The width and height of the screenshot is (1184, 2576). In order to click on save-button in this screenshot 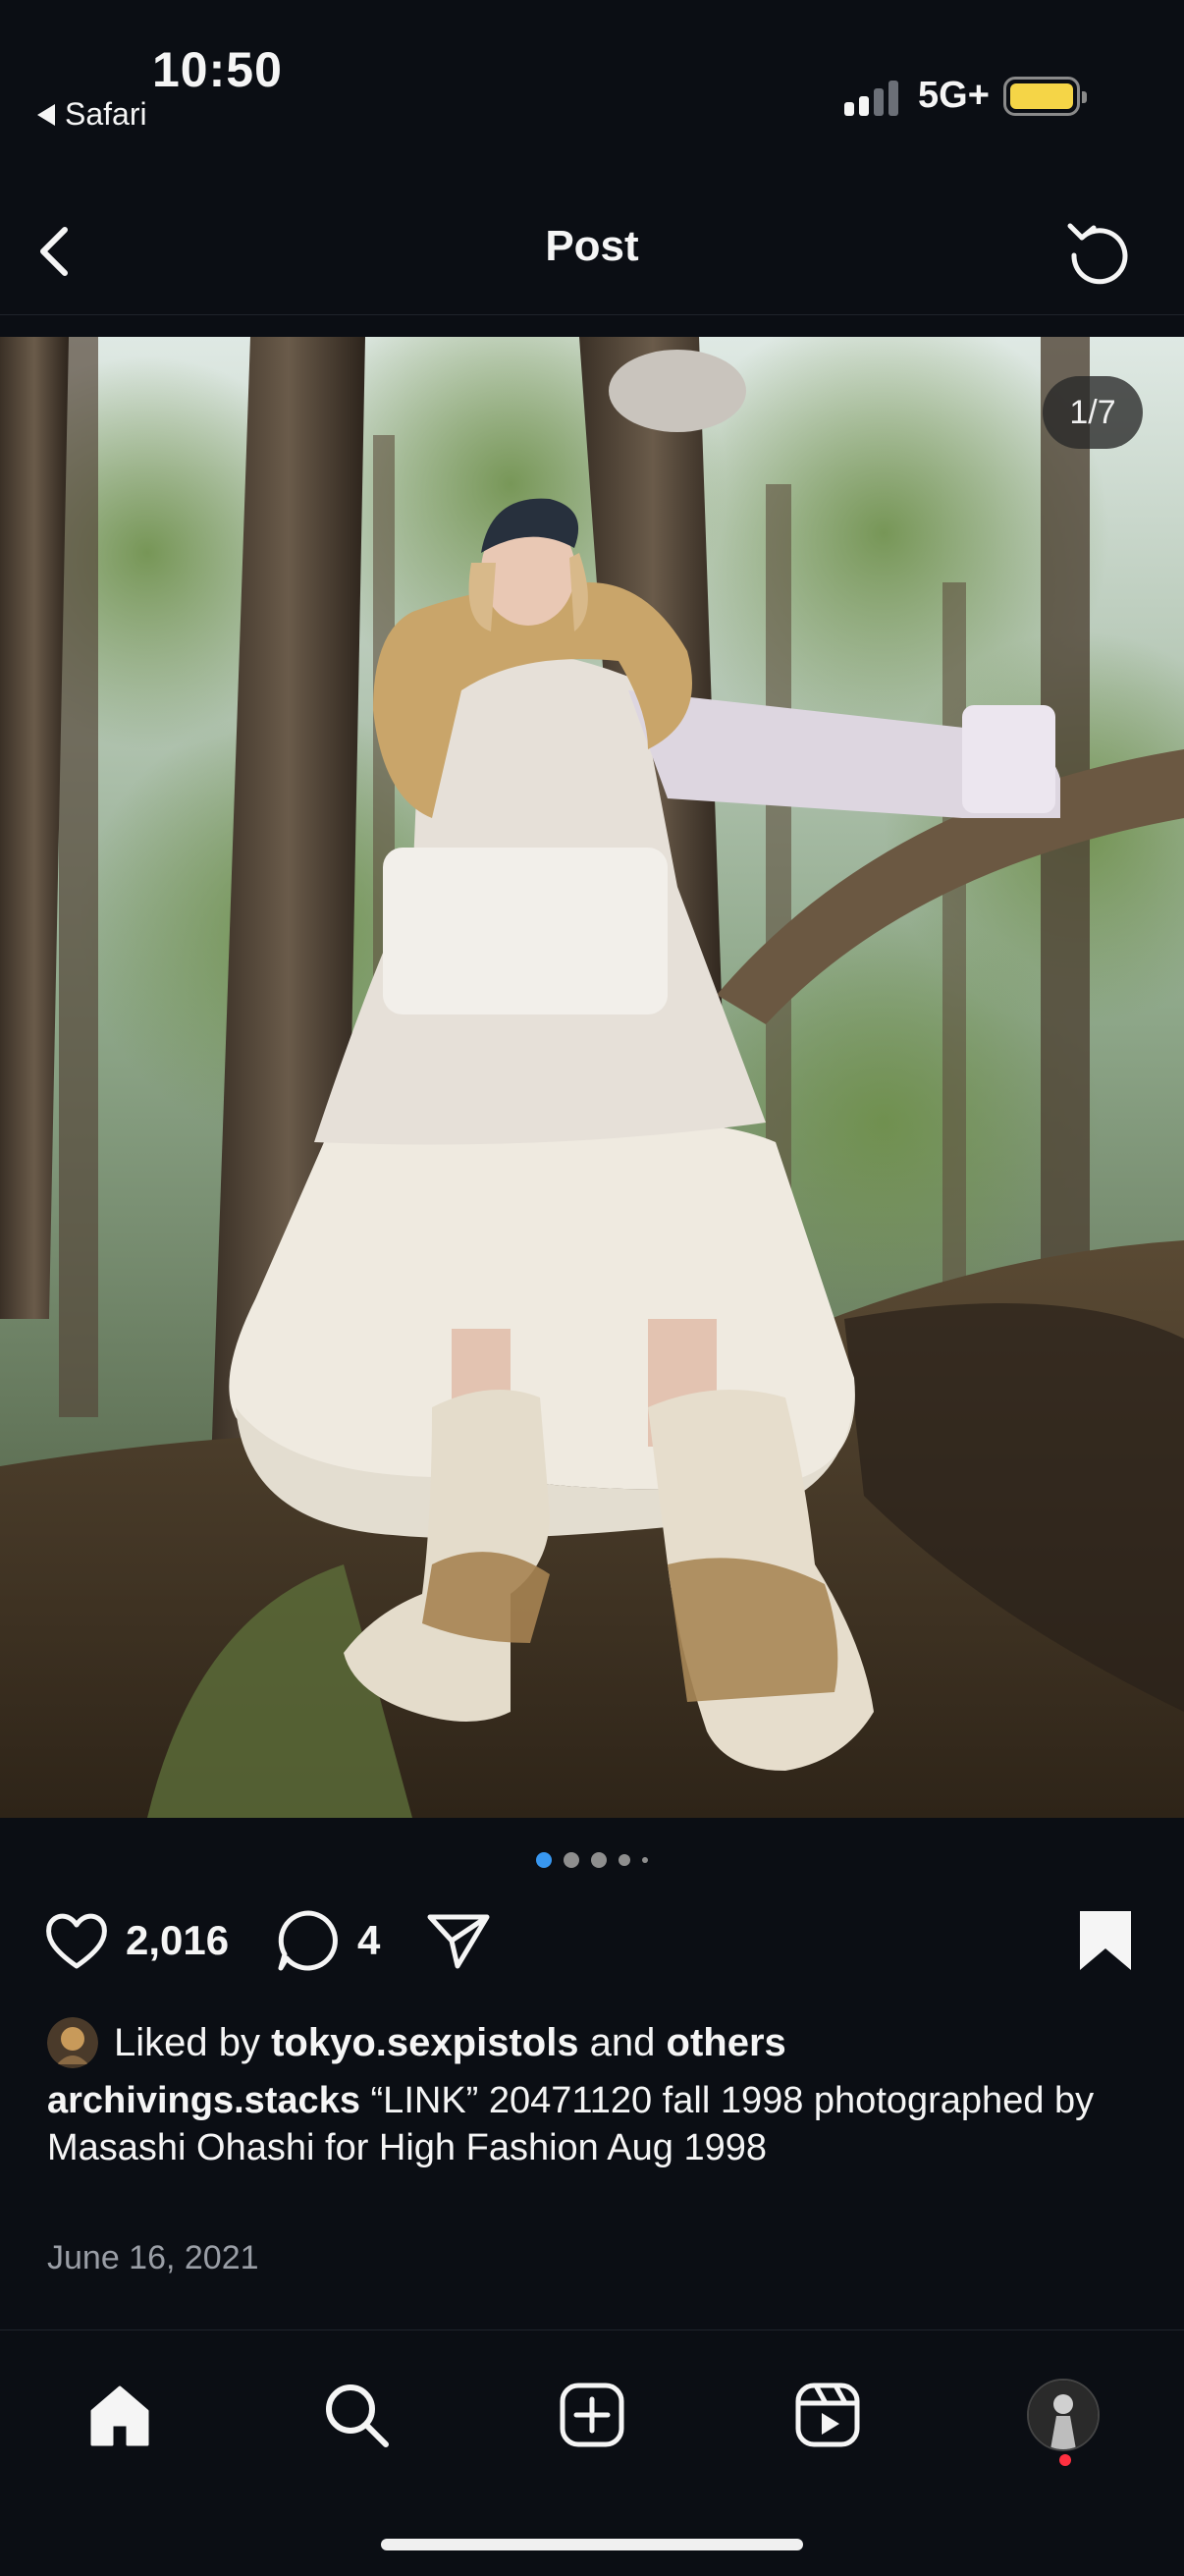, I will do `click(1105, 1941)`.